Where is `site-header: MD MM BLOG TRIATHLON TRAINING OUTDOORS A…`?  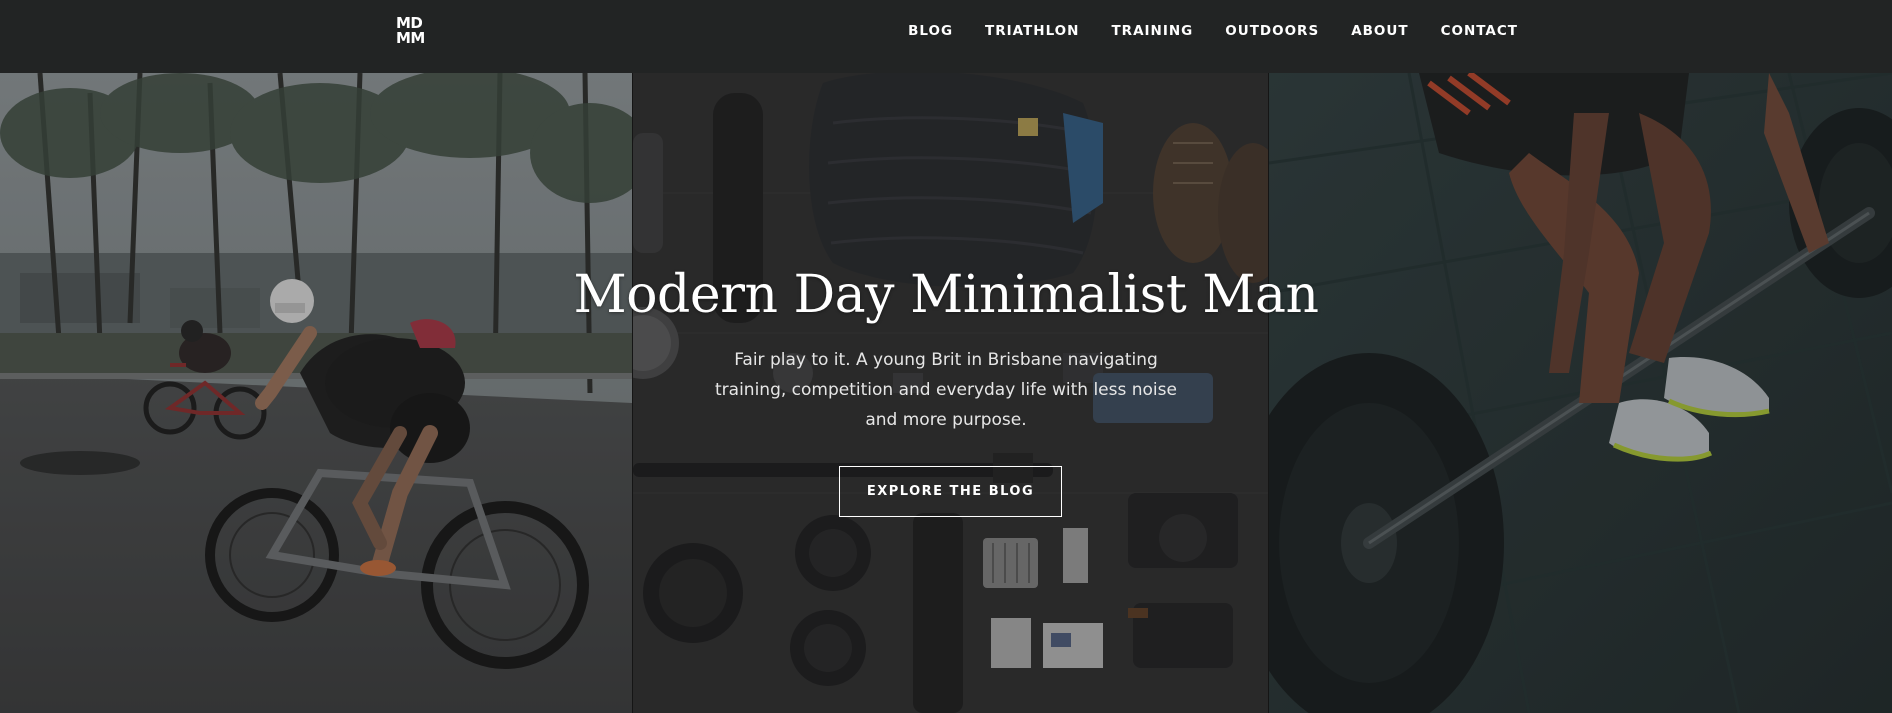
site-header: MD MM BLOG TRIATHLON TRAINING OUTDOORS A… is located at coordinates (946, 36).